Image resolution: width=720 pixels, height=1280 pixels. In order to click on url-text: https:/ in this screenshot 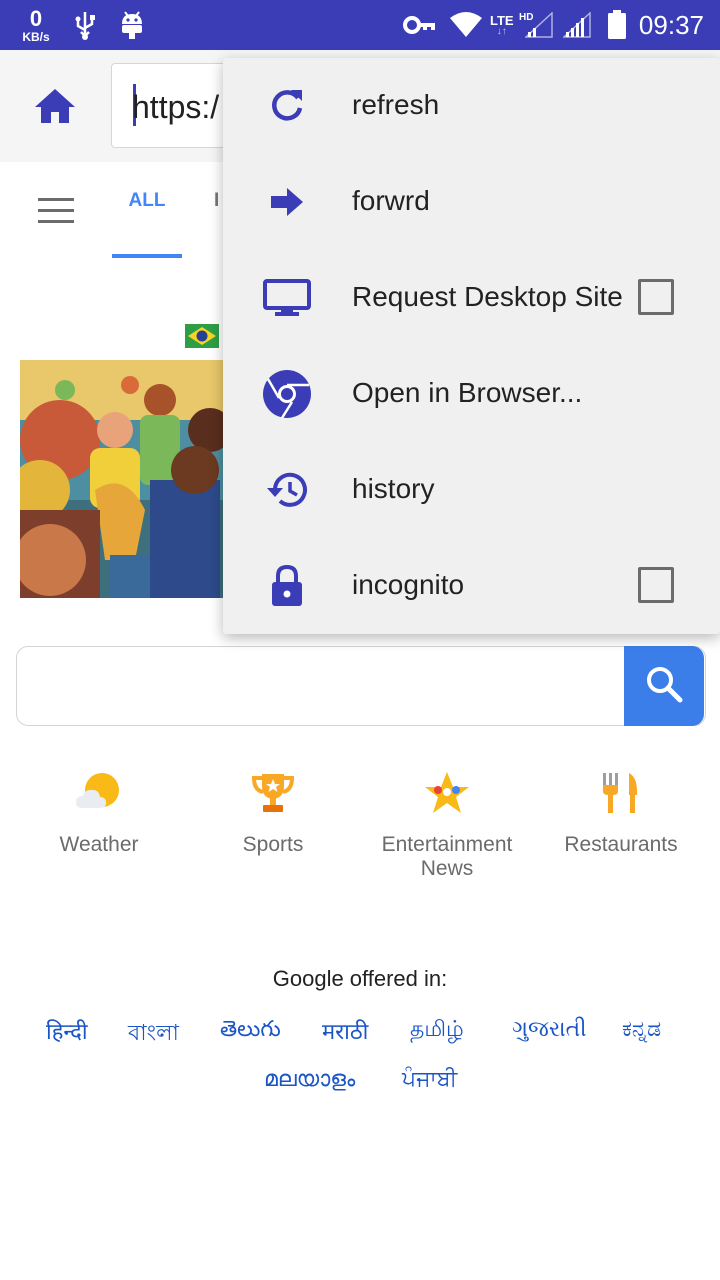, I will do `click(176, 107)`.